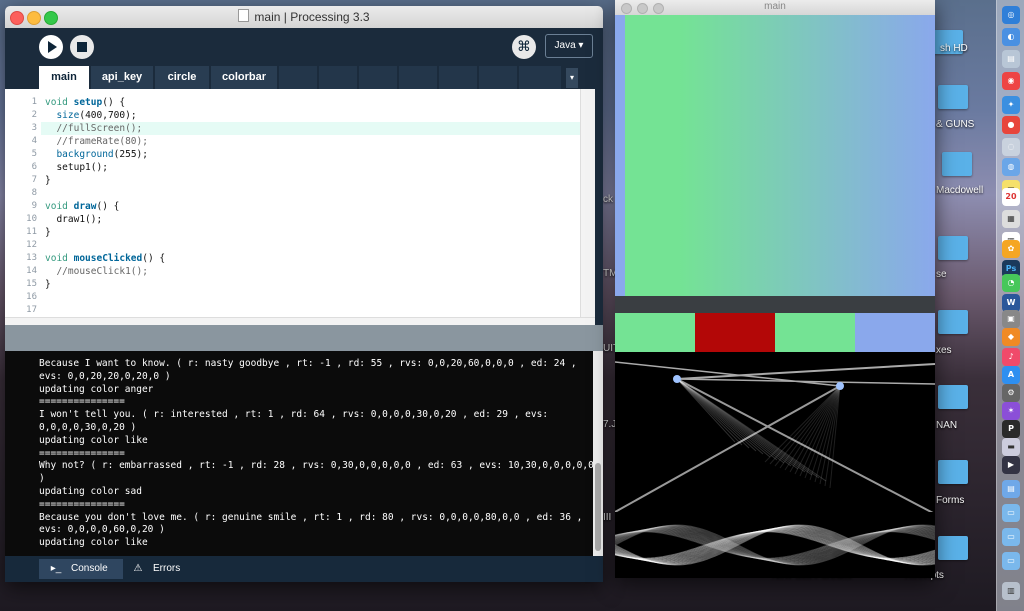  What do you see at coordinates (1011, 337) in the screenshot?
I see `app-icon: ◆` at bounding box center [1011, 337].